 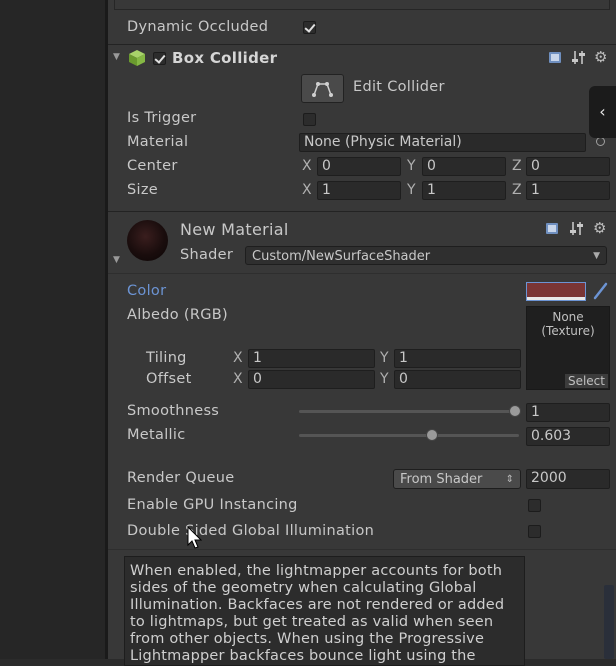 I want to click on render-queue-dropdown: From Shader ⇕, so click(x=457, y=479).